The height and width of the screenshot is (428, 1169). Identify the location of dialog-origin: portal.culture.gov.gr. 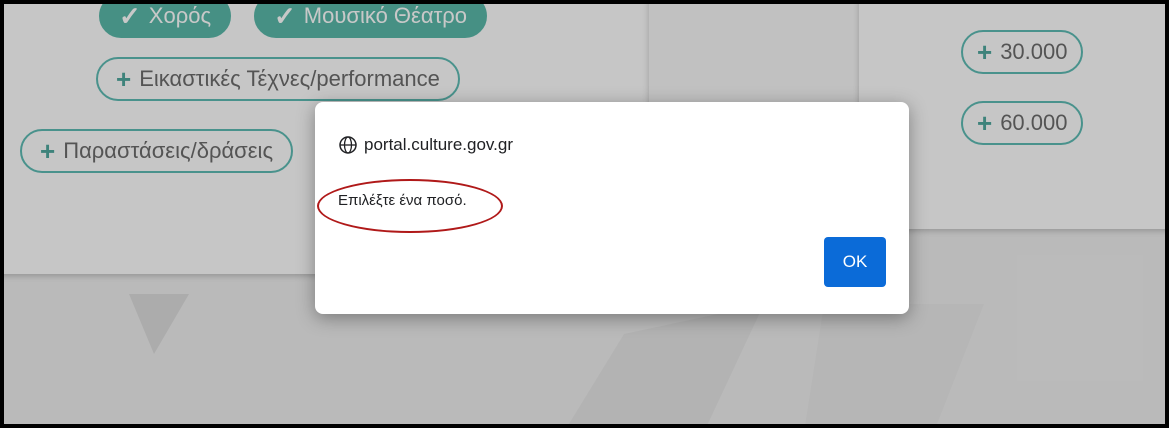
(425, 145).